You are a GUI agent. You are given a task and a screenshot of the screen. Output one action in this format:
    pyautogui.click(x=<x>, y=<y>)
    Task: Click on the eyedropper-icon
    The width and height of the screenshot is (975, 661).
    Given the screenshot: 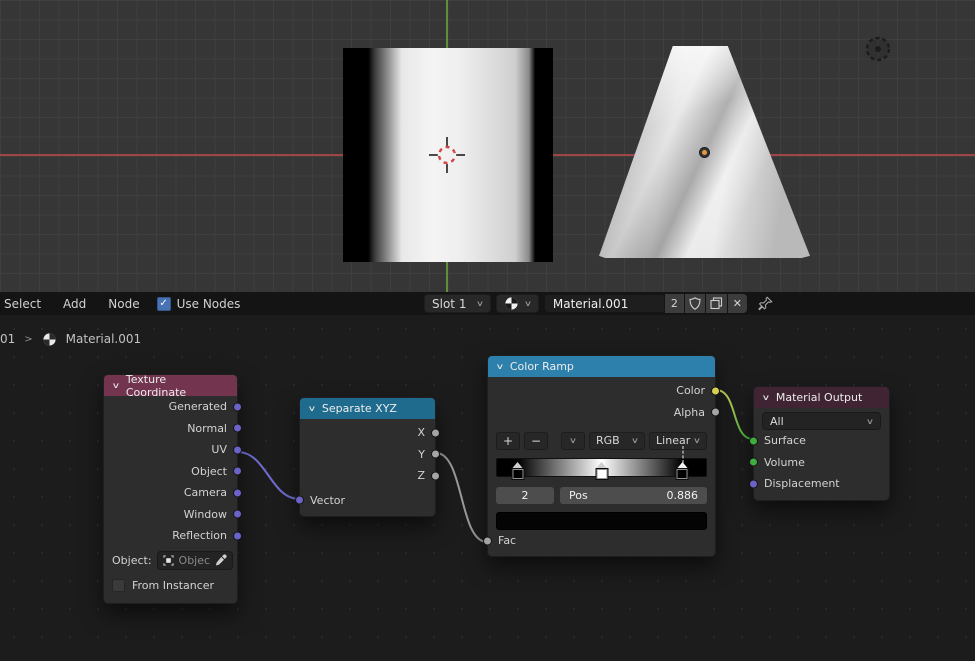 What is the action you would take?
    pyautogui.click(x=221, y=560)
    